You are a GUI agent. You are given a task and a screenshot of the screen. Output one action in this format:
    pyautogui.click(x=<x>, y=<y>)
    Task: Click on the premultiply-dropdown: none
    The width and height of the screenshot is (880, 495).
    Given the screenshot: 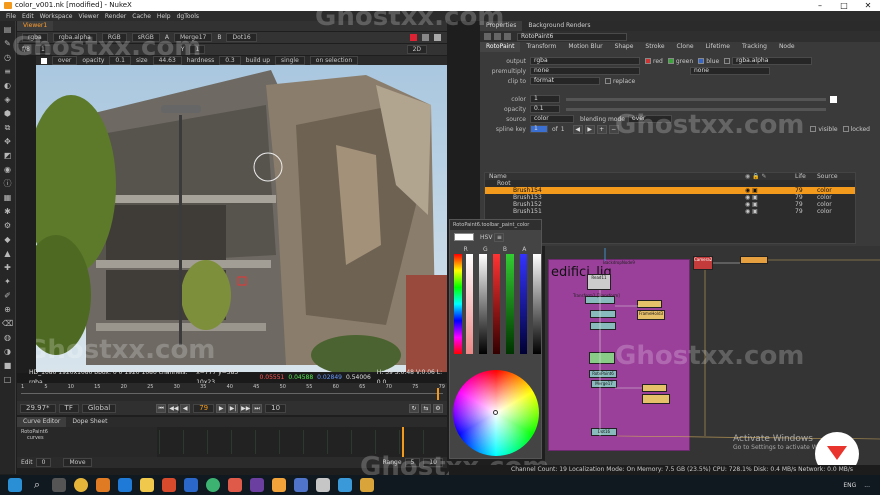 What is the action you would take?
    pyautogui.click(x=585, y=71)
    